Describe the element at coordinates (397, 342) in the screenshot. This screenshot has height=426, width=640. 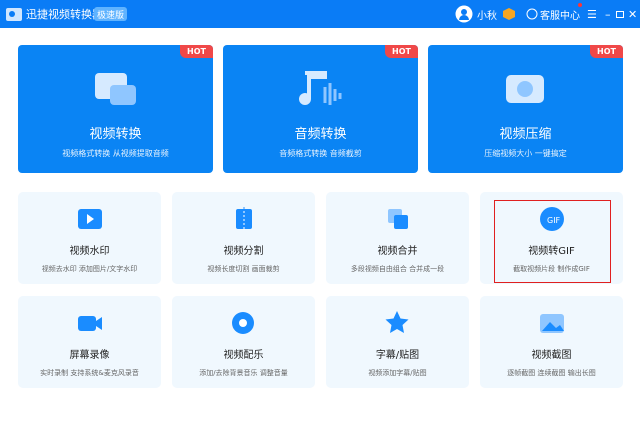
I see `tool-subtitle-sticker: 字幕/贴图视频添加字幕/贴图` at that location.